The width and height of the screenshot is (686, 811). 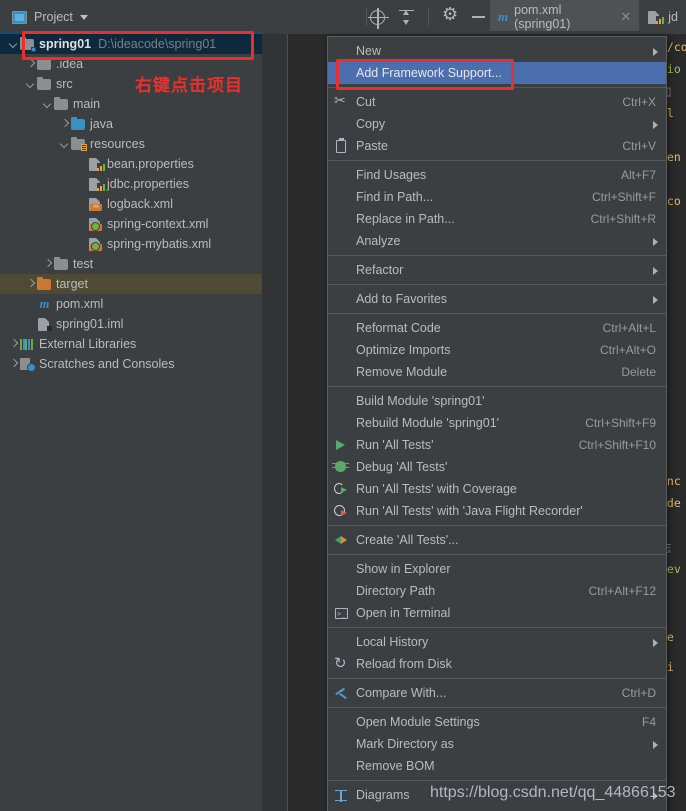 I want to click on menu-item-label: Copy, so click(x=371, y=124).